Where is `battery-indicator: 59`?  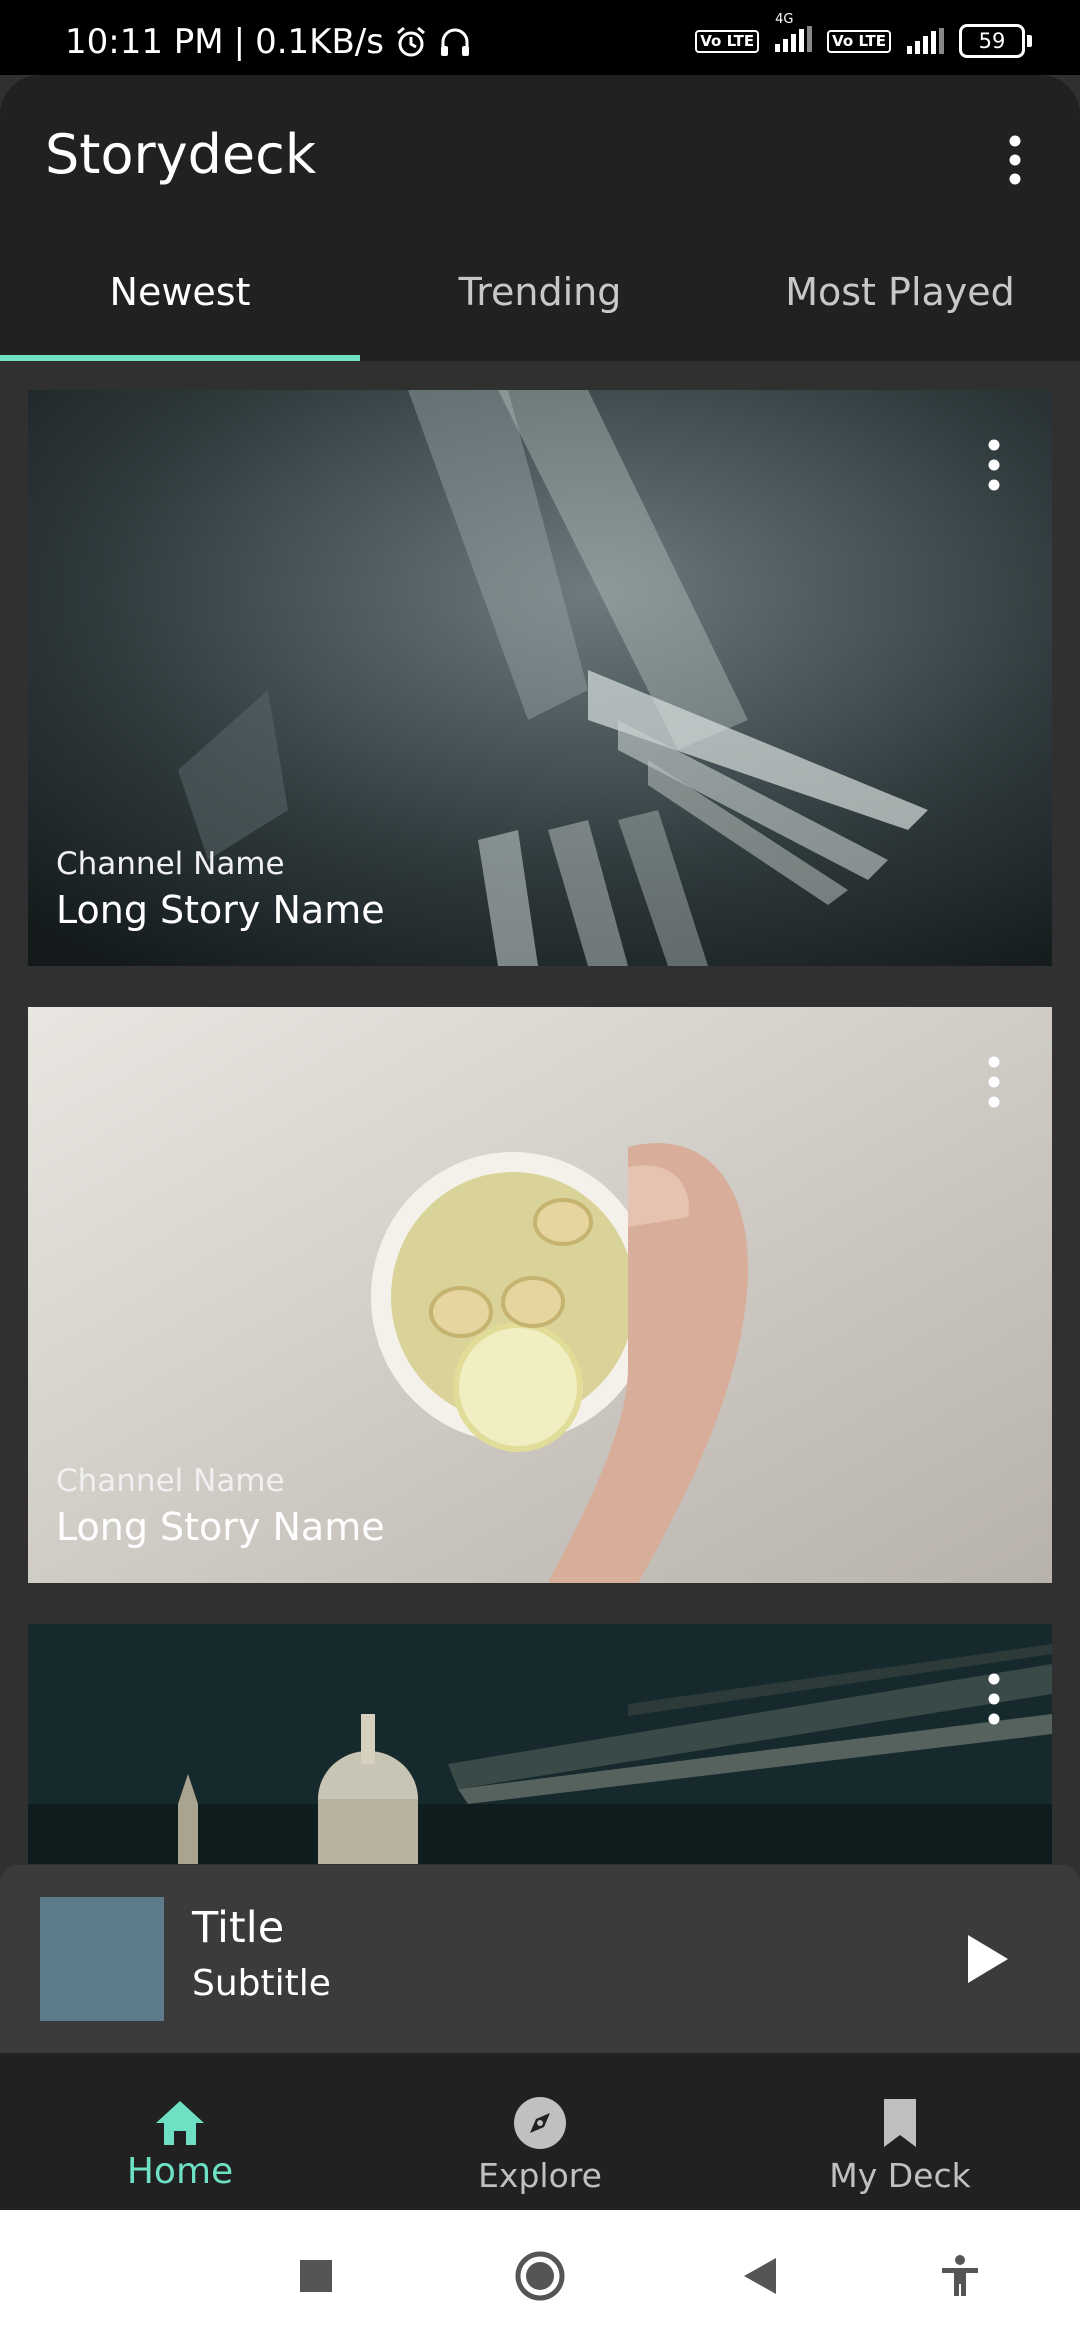
battery-indicator: 59 is located at coordinates (995, 41).